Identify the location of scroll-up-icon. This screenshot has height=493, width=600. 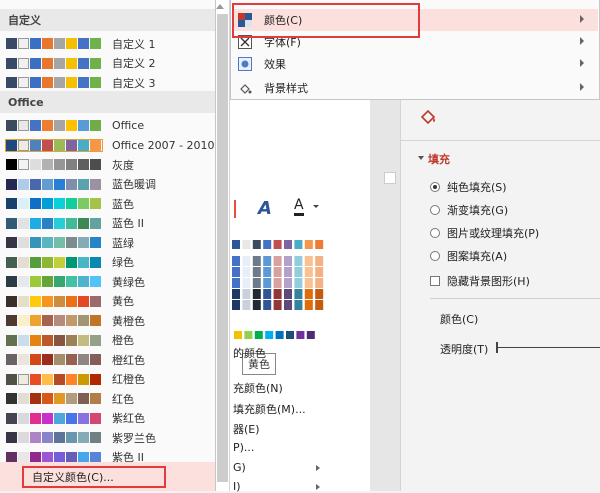
(220, 6).